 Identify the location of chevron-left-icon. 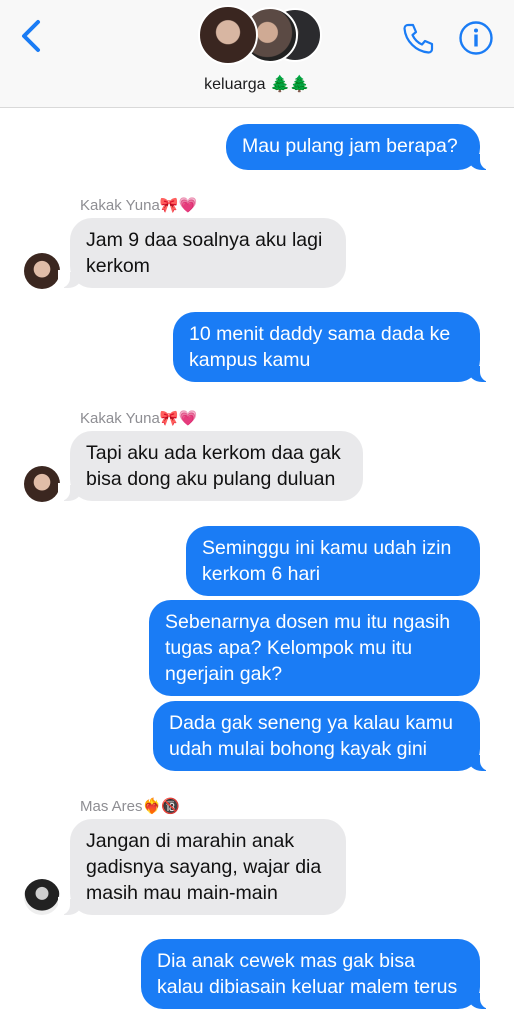
(32, 36).